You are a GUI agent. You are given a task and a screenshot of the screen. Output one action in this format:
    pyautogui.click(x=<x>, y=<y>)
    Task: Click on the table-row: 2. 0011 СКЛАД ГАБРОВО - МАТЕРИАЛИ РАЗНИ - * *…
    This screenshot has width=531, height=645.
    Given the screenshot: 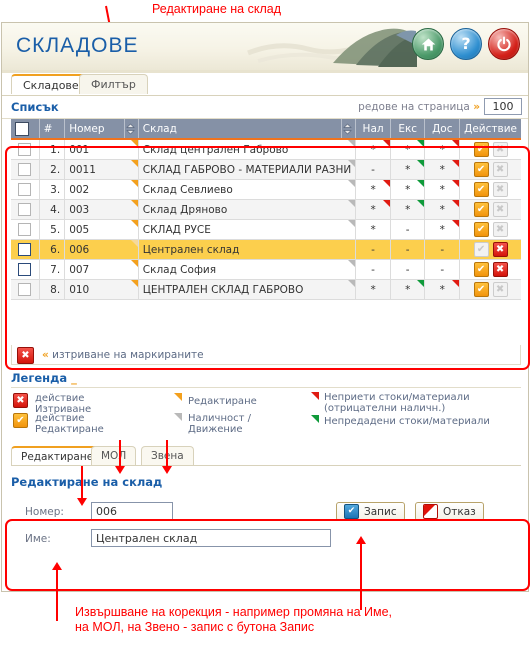 What is the action you would take?
    pyautogui.click(x=266, y=169)
    